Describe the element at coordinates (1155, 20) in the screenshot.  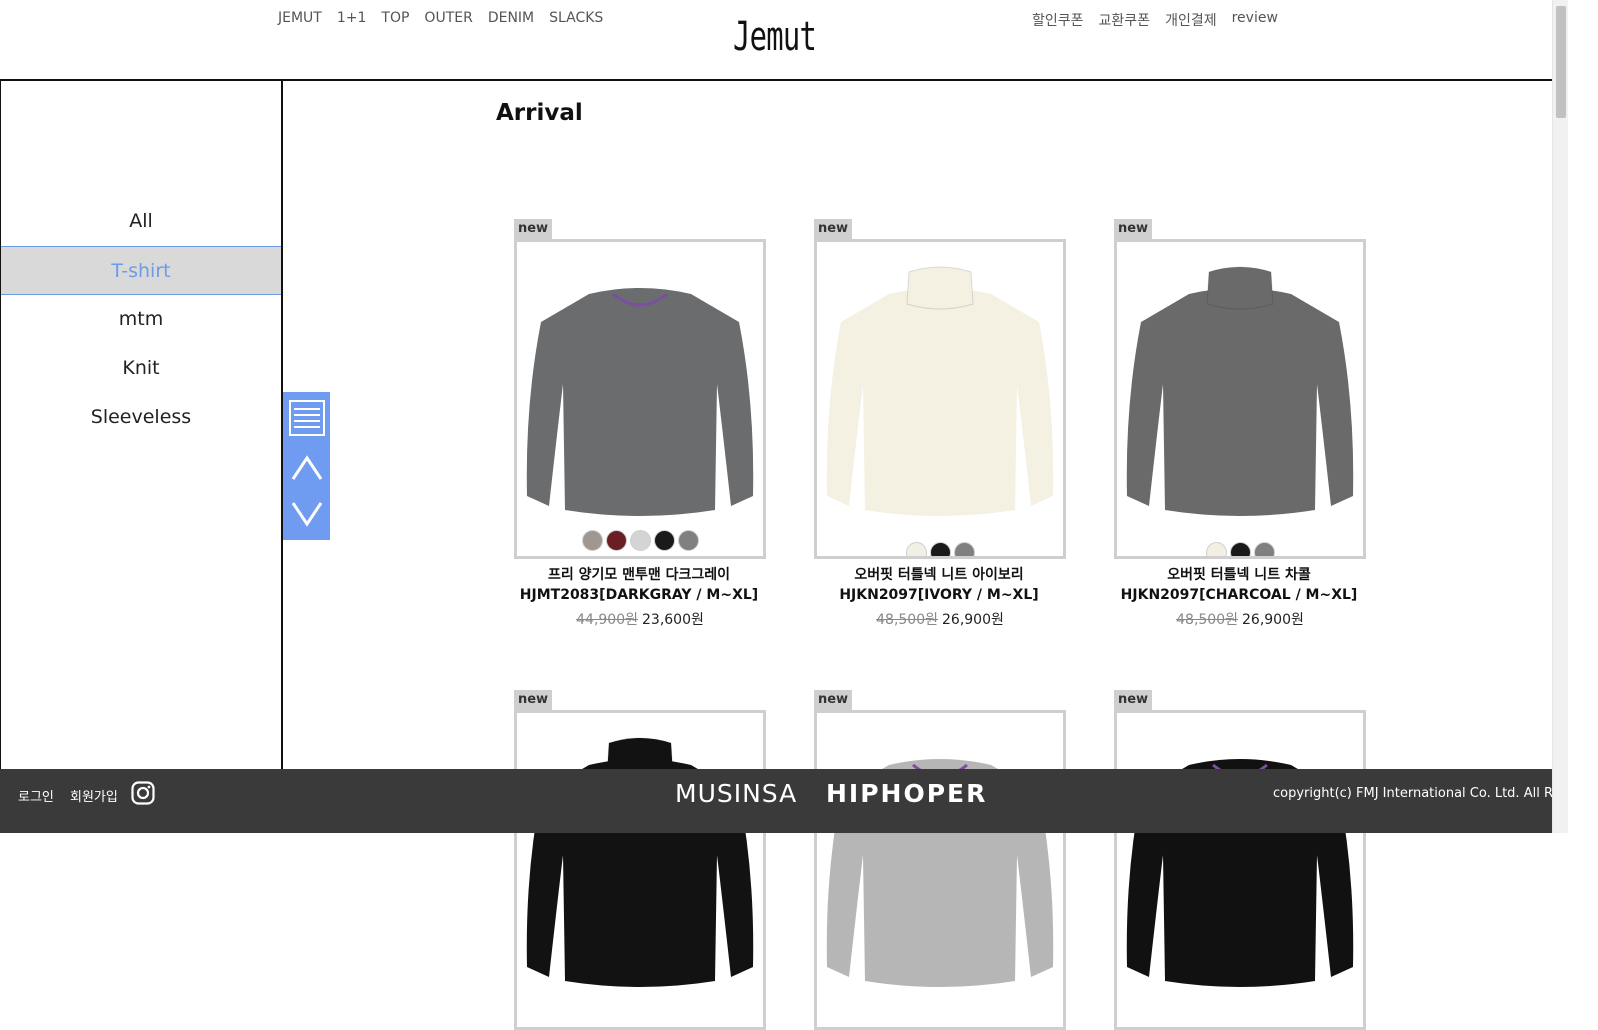
I see `utility-nav: 할인쿠폰 교환쿠폰 개인결제 review` at that location.